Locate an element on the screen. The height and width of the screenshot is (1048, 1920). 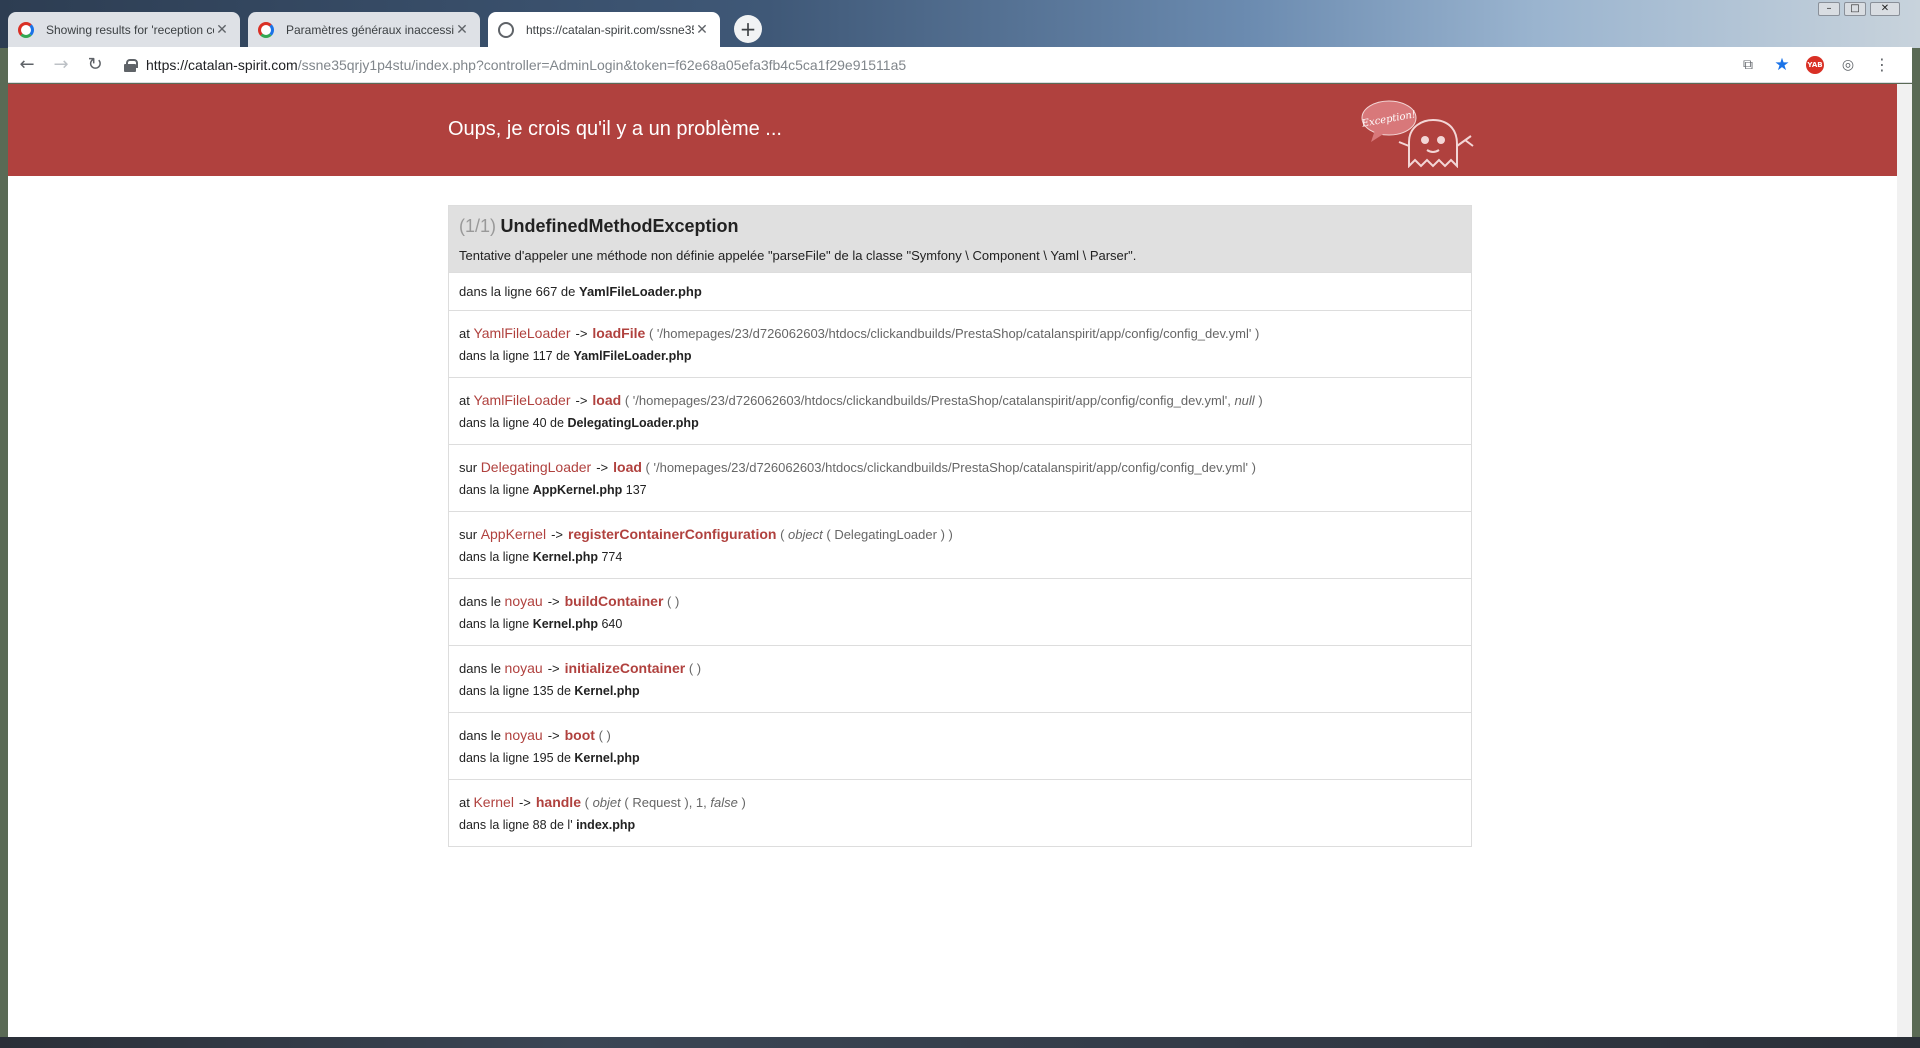
trace-line-text: dans la ligne 195 de is located at coordinates (515, 758).